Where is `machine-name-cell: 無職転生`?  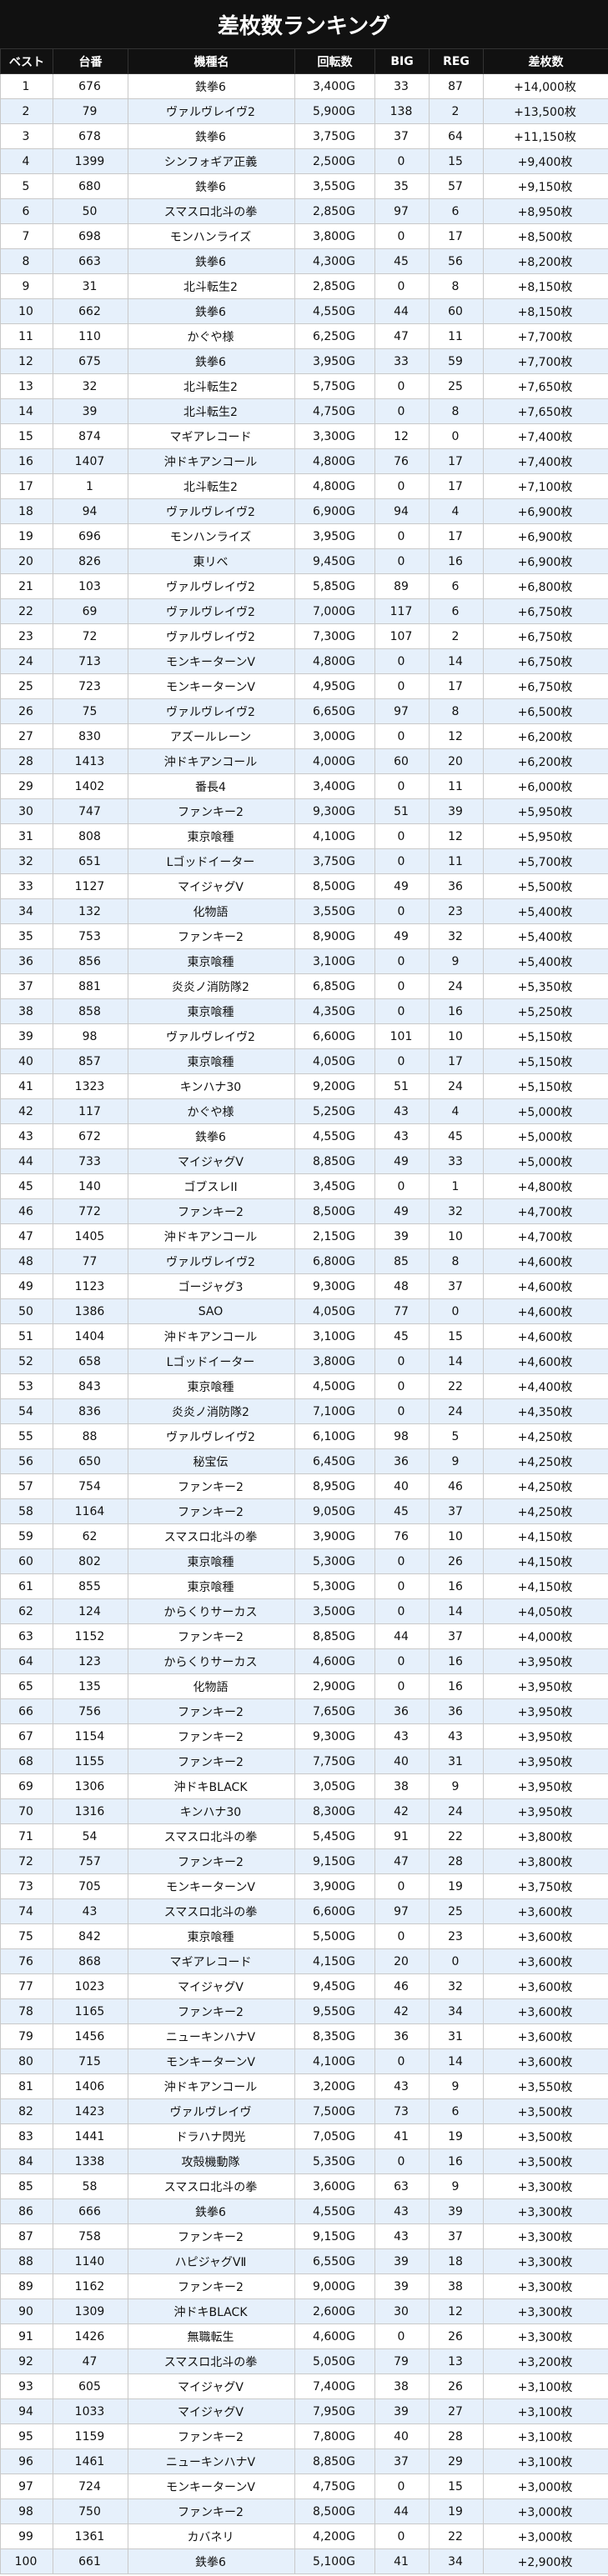 machine-name-cell: 無職転生 is located at coordinates (212, 2336).